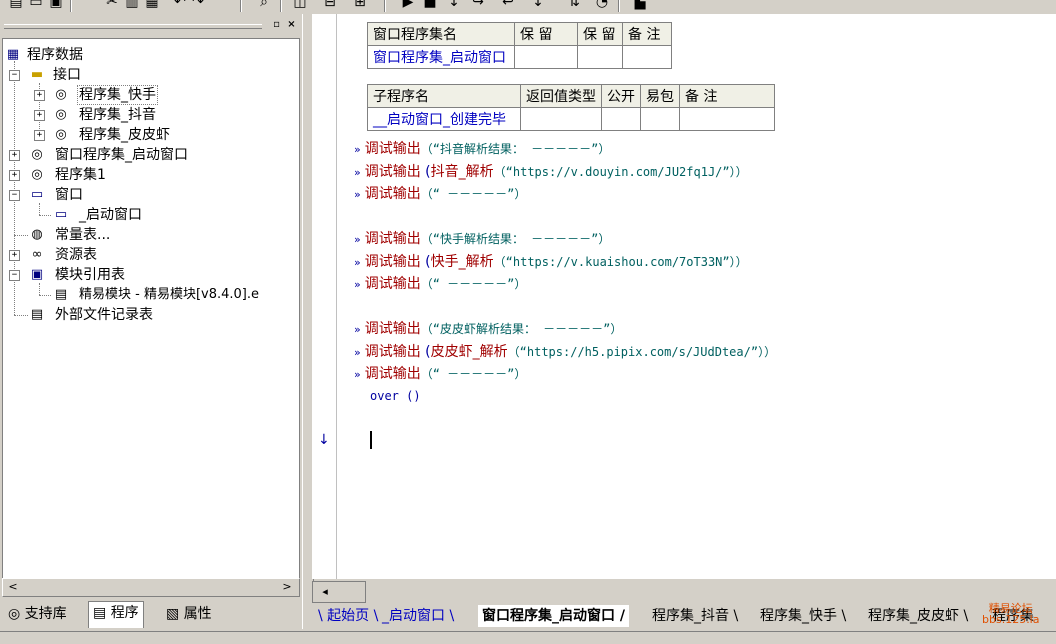 Image resolution: width=1056 pixels, height=644 pixels. I want to click on tree-item-jingyi-module: ▤ 精易模块 - 精易模块[v8.4.0].e, so click(151, 295).